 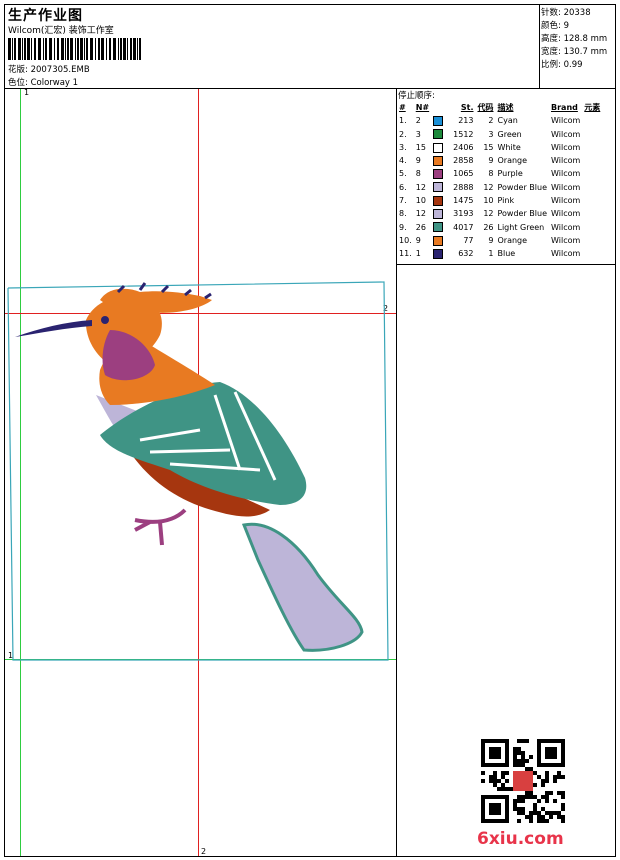 What do you see at coordinates (302, 587) in the screenshot?
I see `bird-tail` at bounding box center [302, 587].